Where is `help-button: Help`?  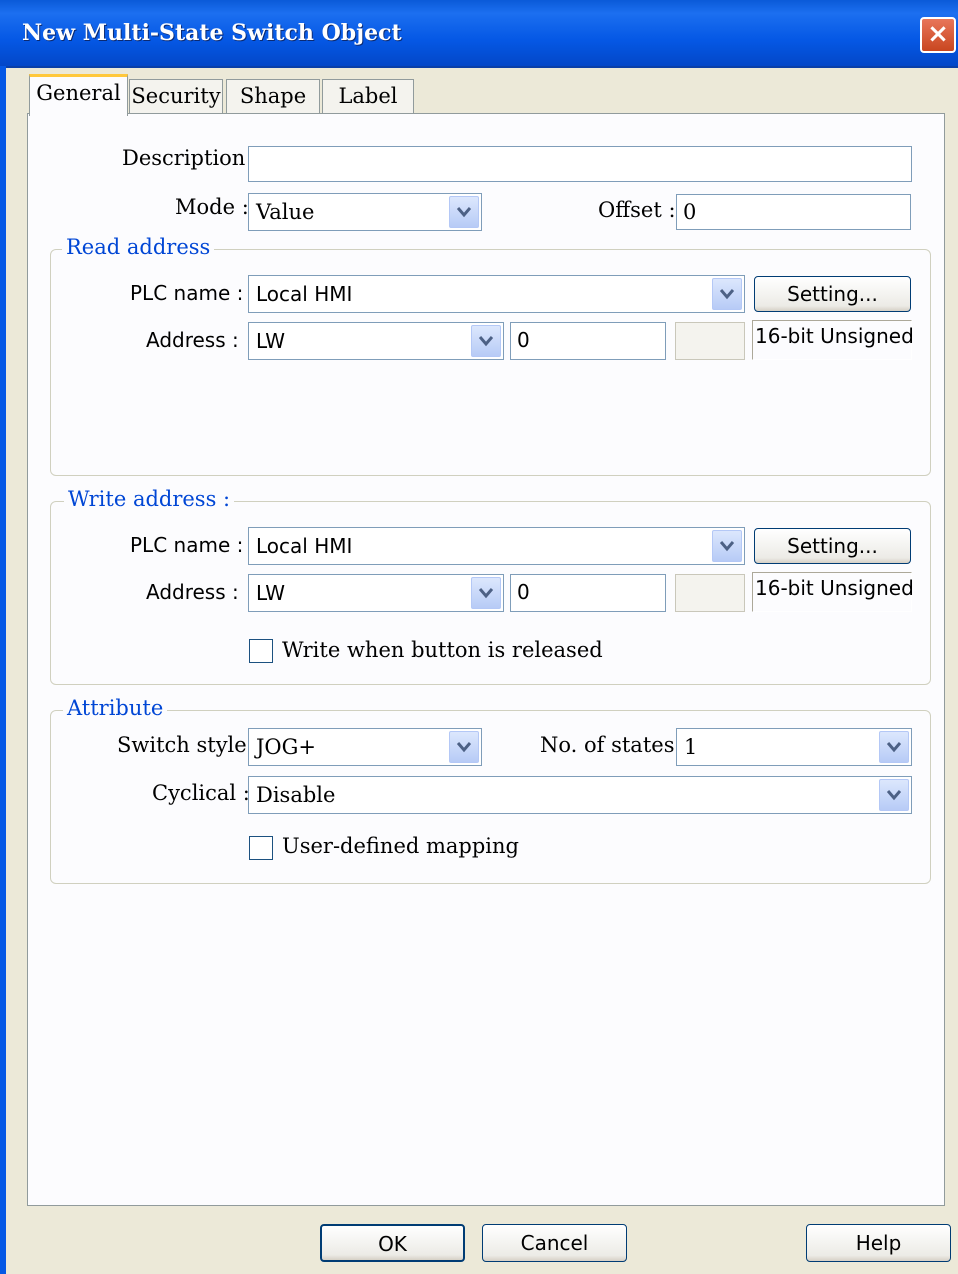
help-button: Help is located at coordinates (878, 1243).